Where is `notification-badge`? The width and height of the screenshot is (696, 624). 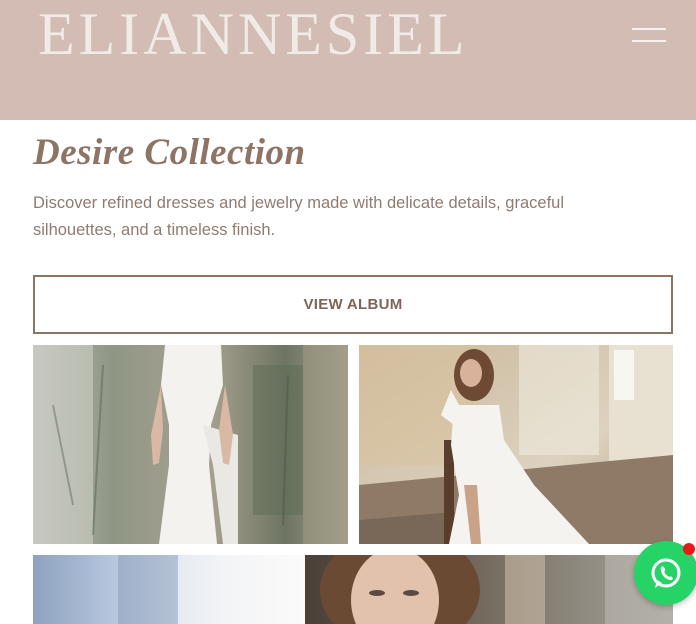
notification-badge is located at coordinates (689, 549).